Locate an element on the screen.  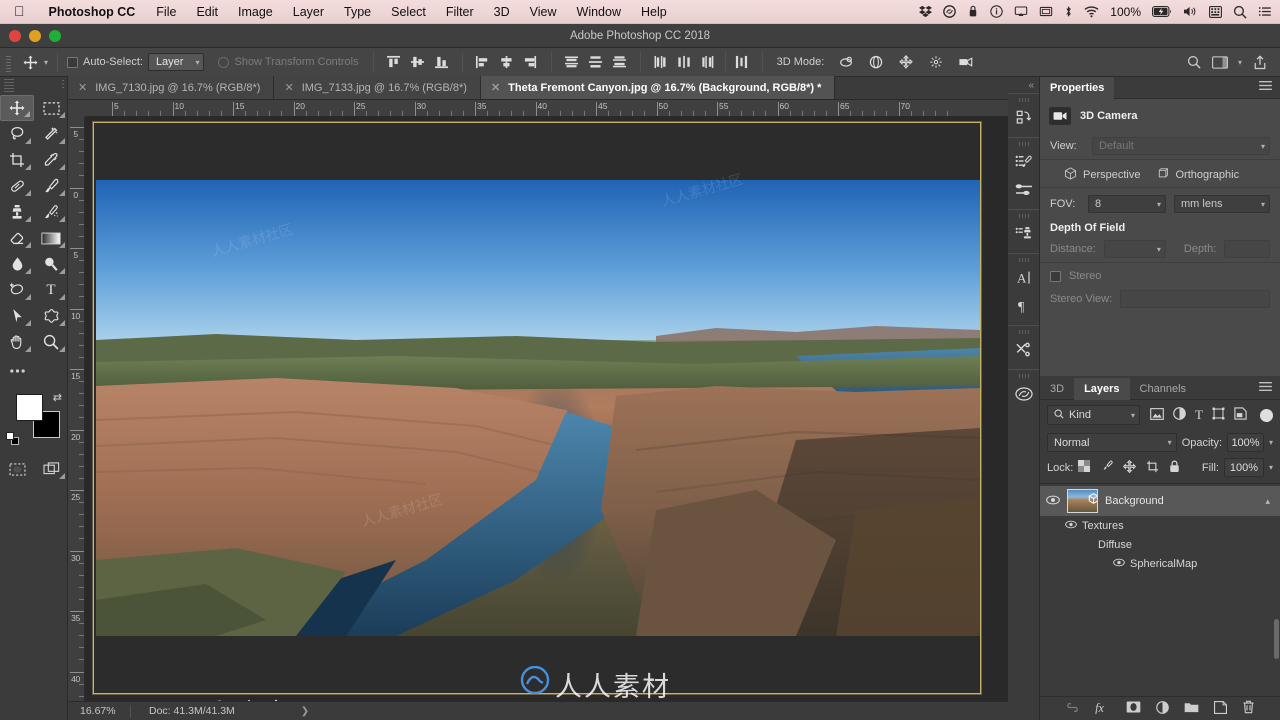
layer-row-background: Background ▴ is located at coordinates (1160, 501).